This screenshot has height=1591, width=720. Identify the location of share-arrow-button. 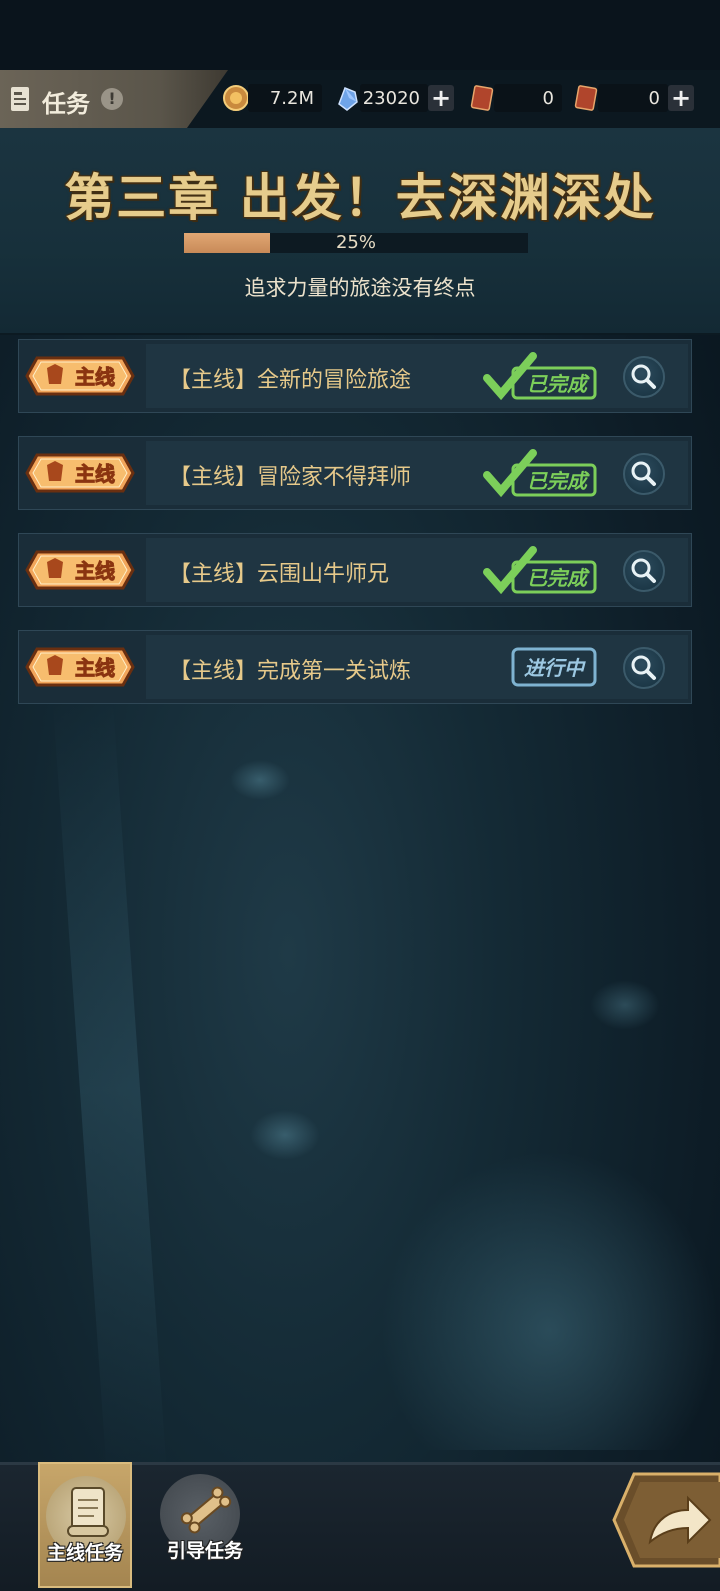
(665, 1520).